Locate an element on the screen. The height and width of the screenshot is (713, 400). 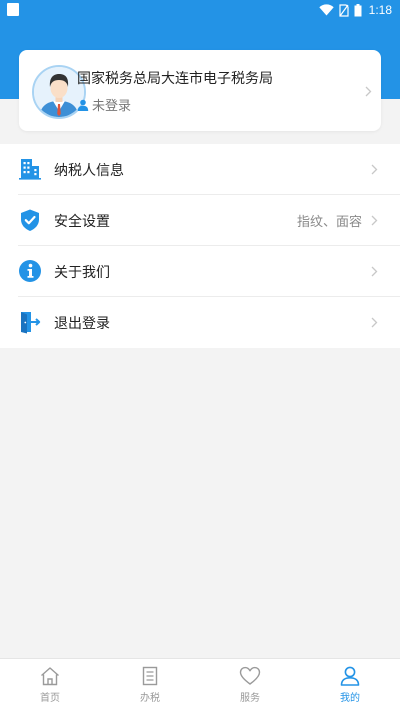
menu-value: 指纹、面容 is located at coordinates (329, 222).